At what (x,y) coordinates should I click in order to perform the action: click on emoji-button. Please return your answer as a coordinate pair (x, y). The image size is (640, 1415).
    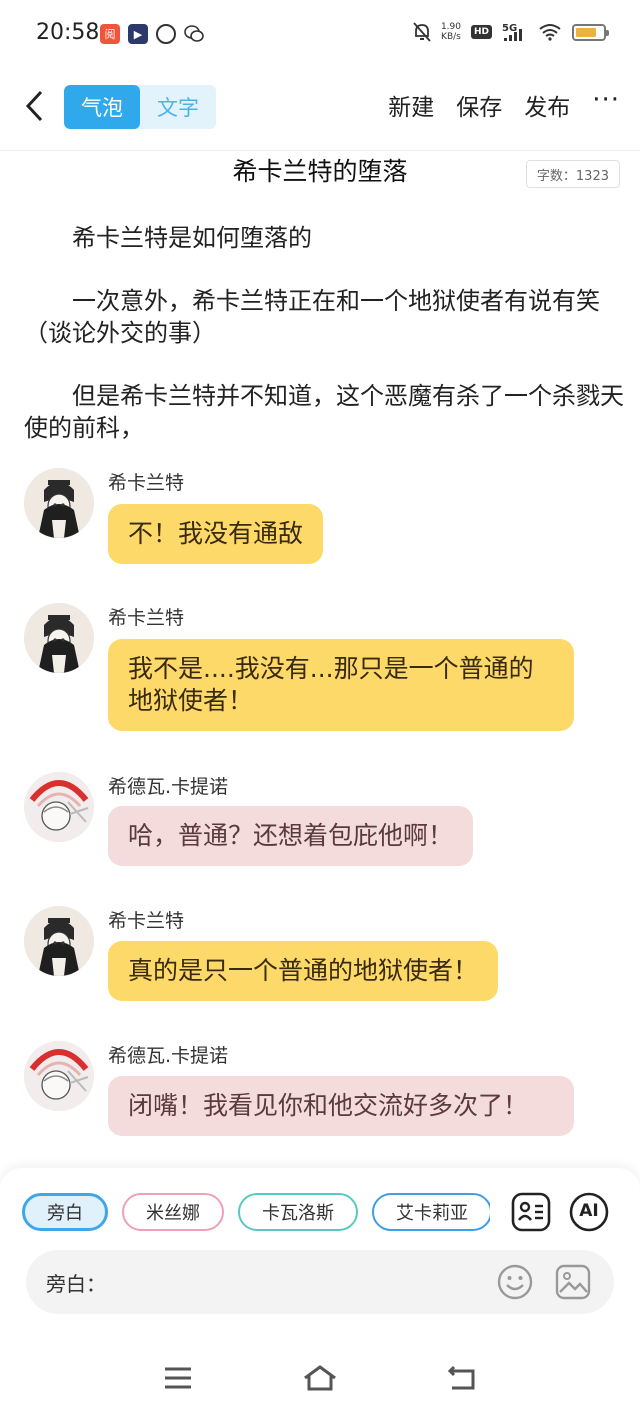
    Looking at the image, I should click on (515, 1282).